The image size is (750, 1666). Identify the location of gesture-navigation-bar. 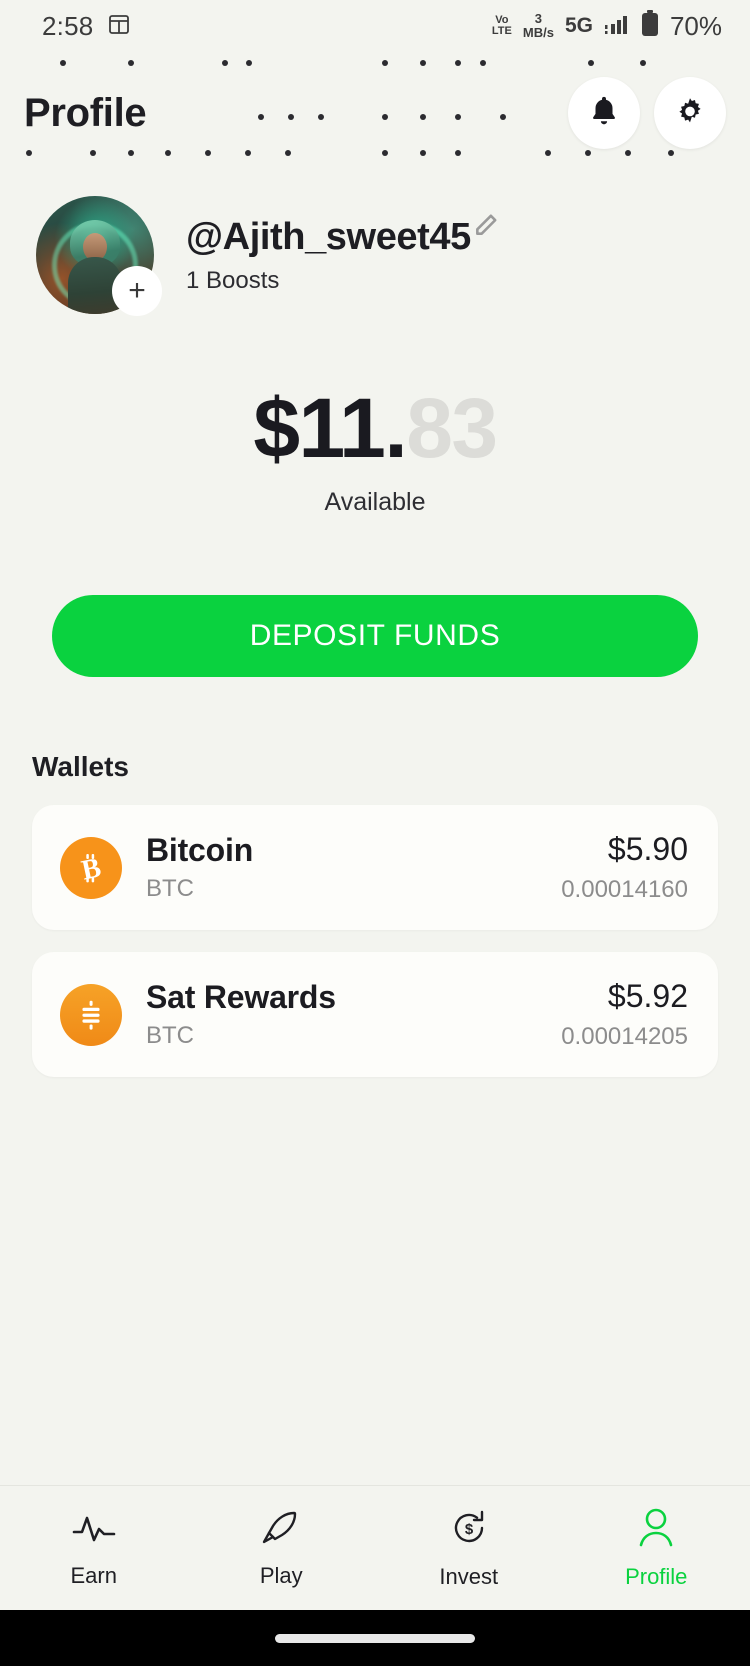
(375, 1638).